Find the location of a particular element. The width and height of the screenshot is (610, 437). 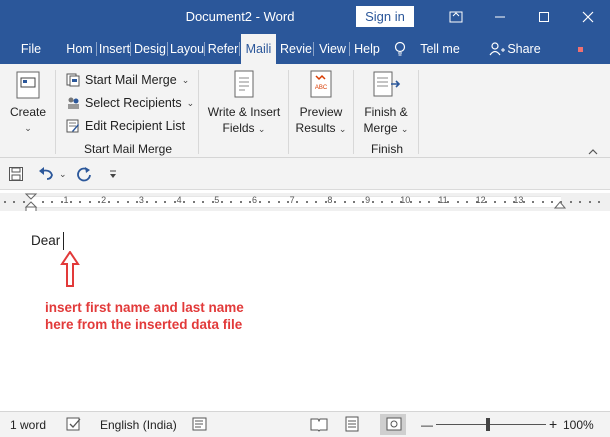

tab-mailings: Maili is located at coordinates (258, 49).